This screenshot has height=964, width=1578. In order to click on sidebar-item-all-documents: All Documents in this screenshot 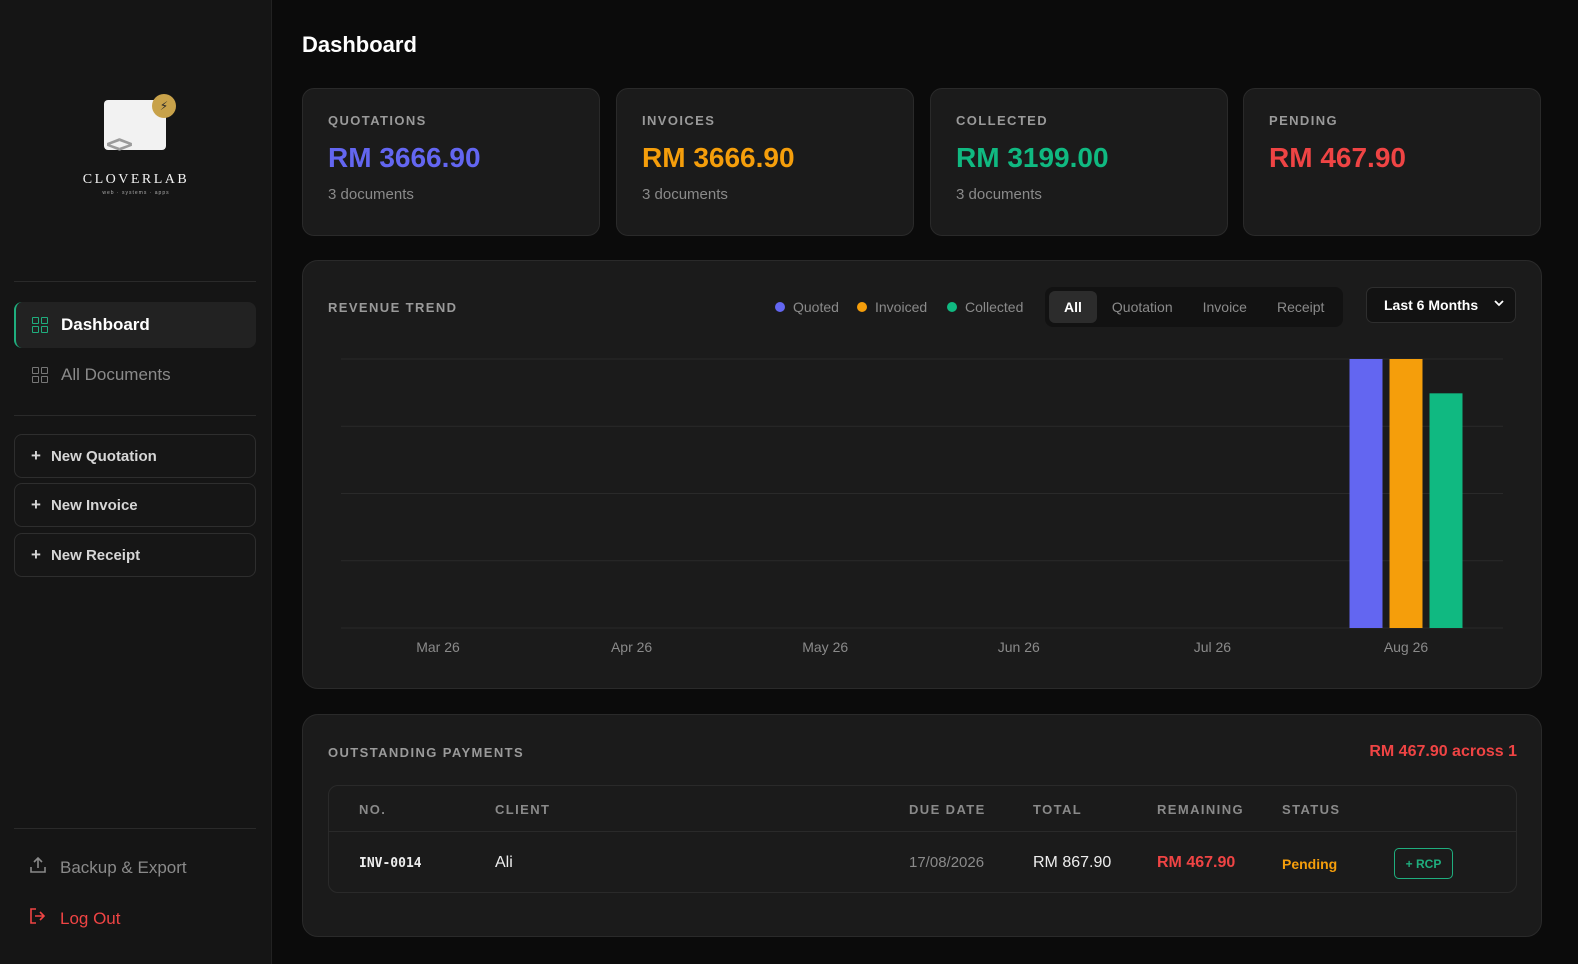, I will do `click(135, 375)`.